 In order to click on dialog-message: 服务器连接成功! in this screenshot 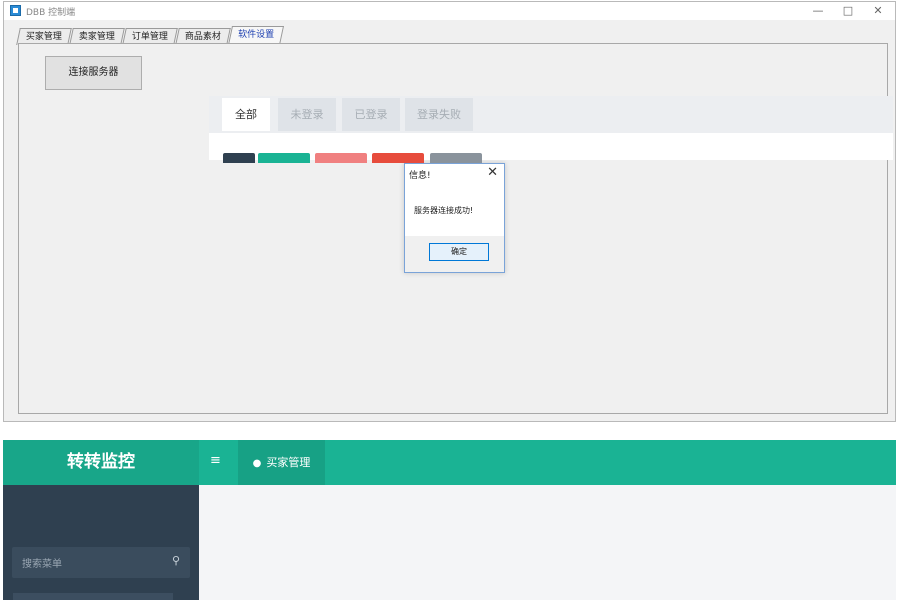, I will do `click(444, 210)`.